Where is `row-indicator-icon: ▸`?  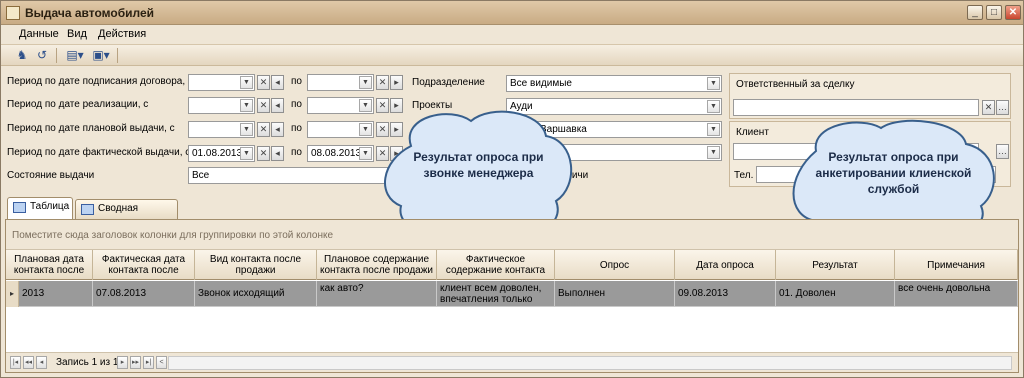 row-indicator-icon: ▸ is located at coordinates (12, 294).